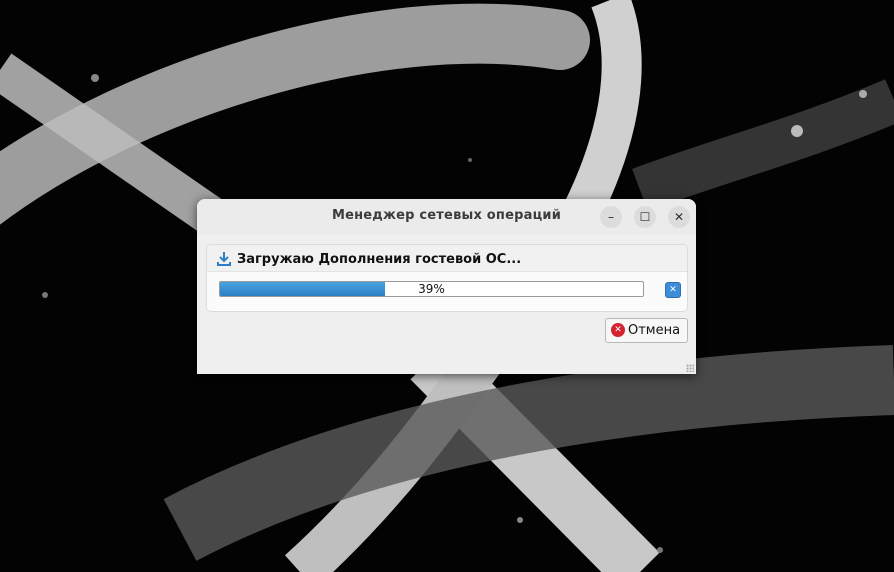 The width and height of the screenshot is (894, 572). I want to click on cancel-operation-icon: ✕, so click(673, 290).